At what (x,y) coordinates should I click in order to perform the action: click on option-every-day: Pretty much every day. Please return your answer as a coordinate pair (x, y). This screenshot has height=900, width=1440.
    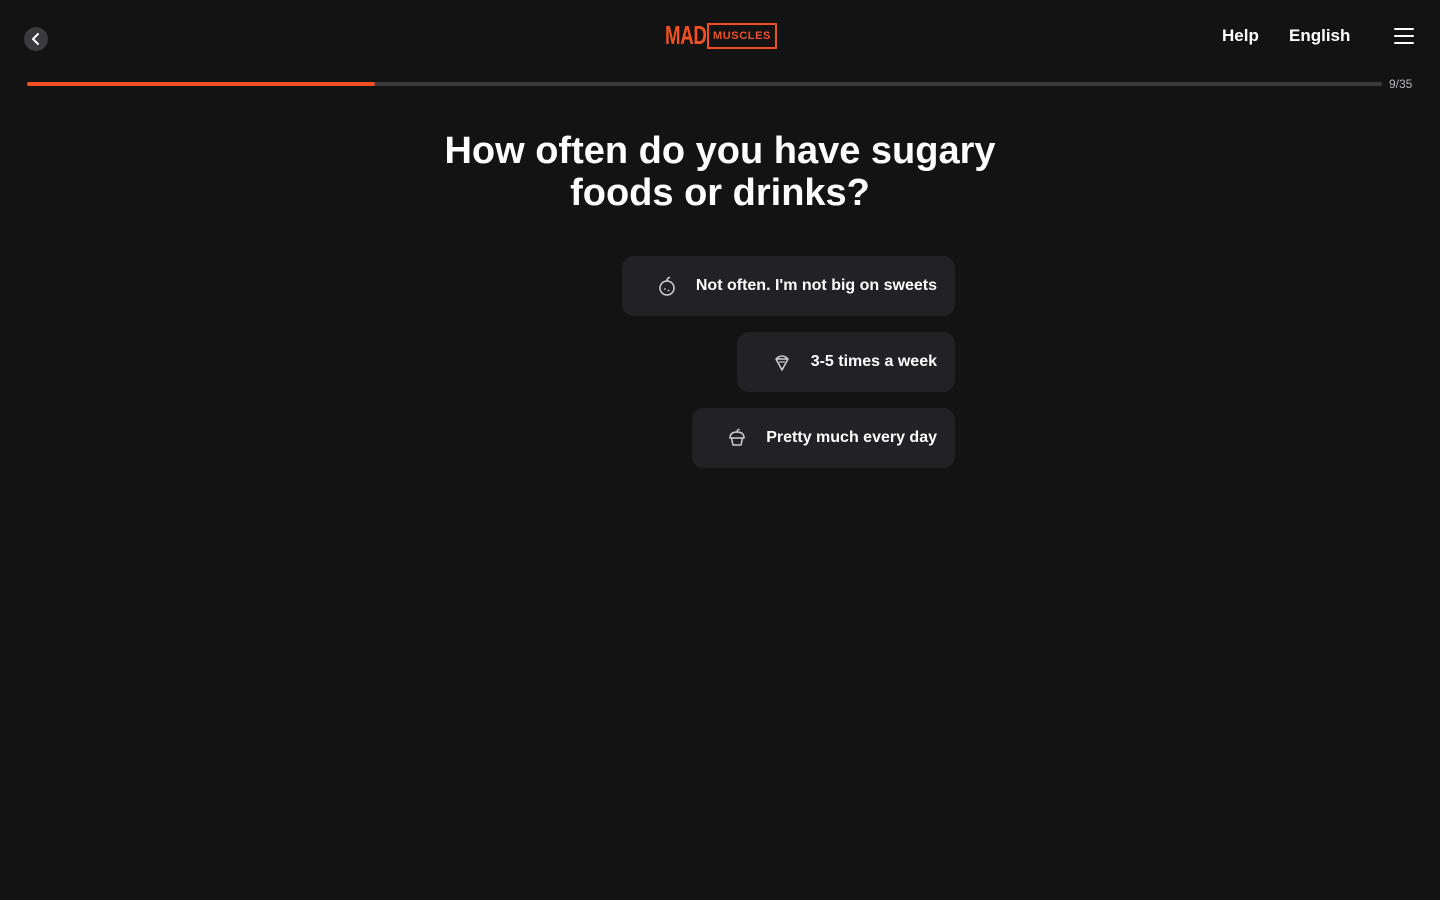
    Looking at the image, I should click on (823, 438).